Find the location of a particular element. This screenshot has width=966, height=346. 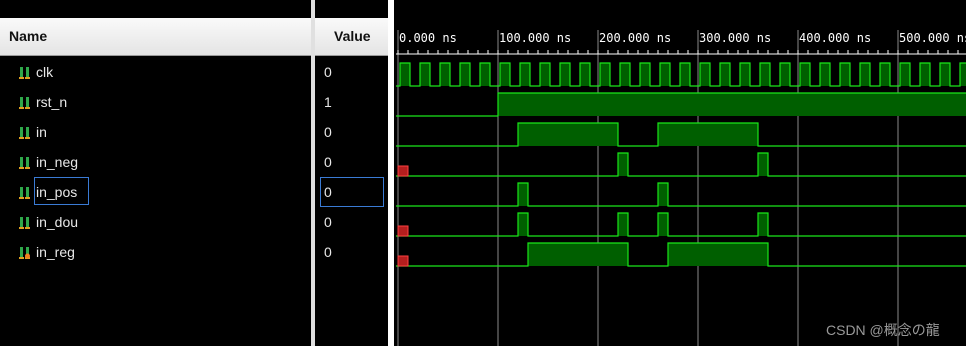

signal-row-in-reg: in_reg is located at coordinates (155, 252).